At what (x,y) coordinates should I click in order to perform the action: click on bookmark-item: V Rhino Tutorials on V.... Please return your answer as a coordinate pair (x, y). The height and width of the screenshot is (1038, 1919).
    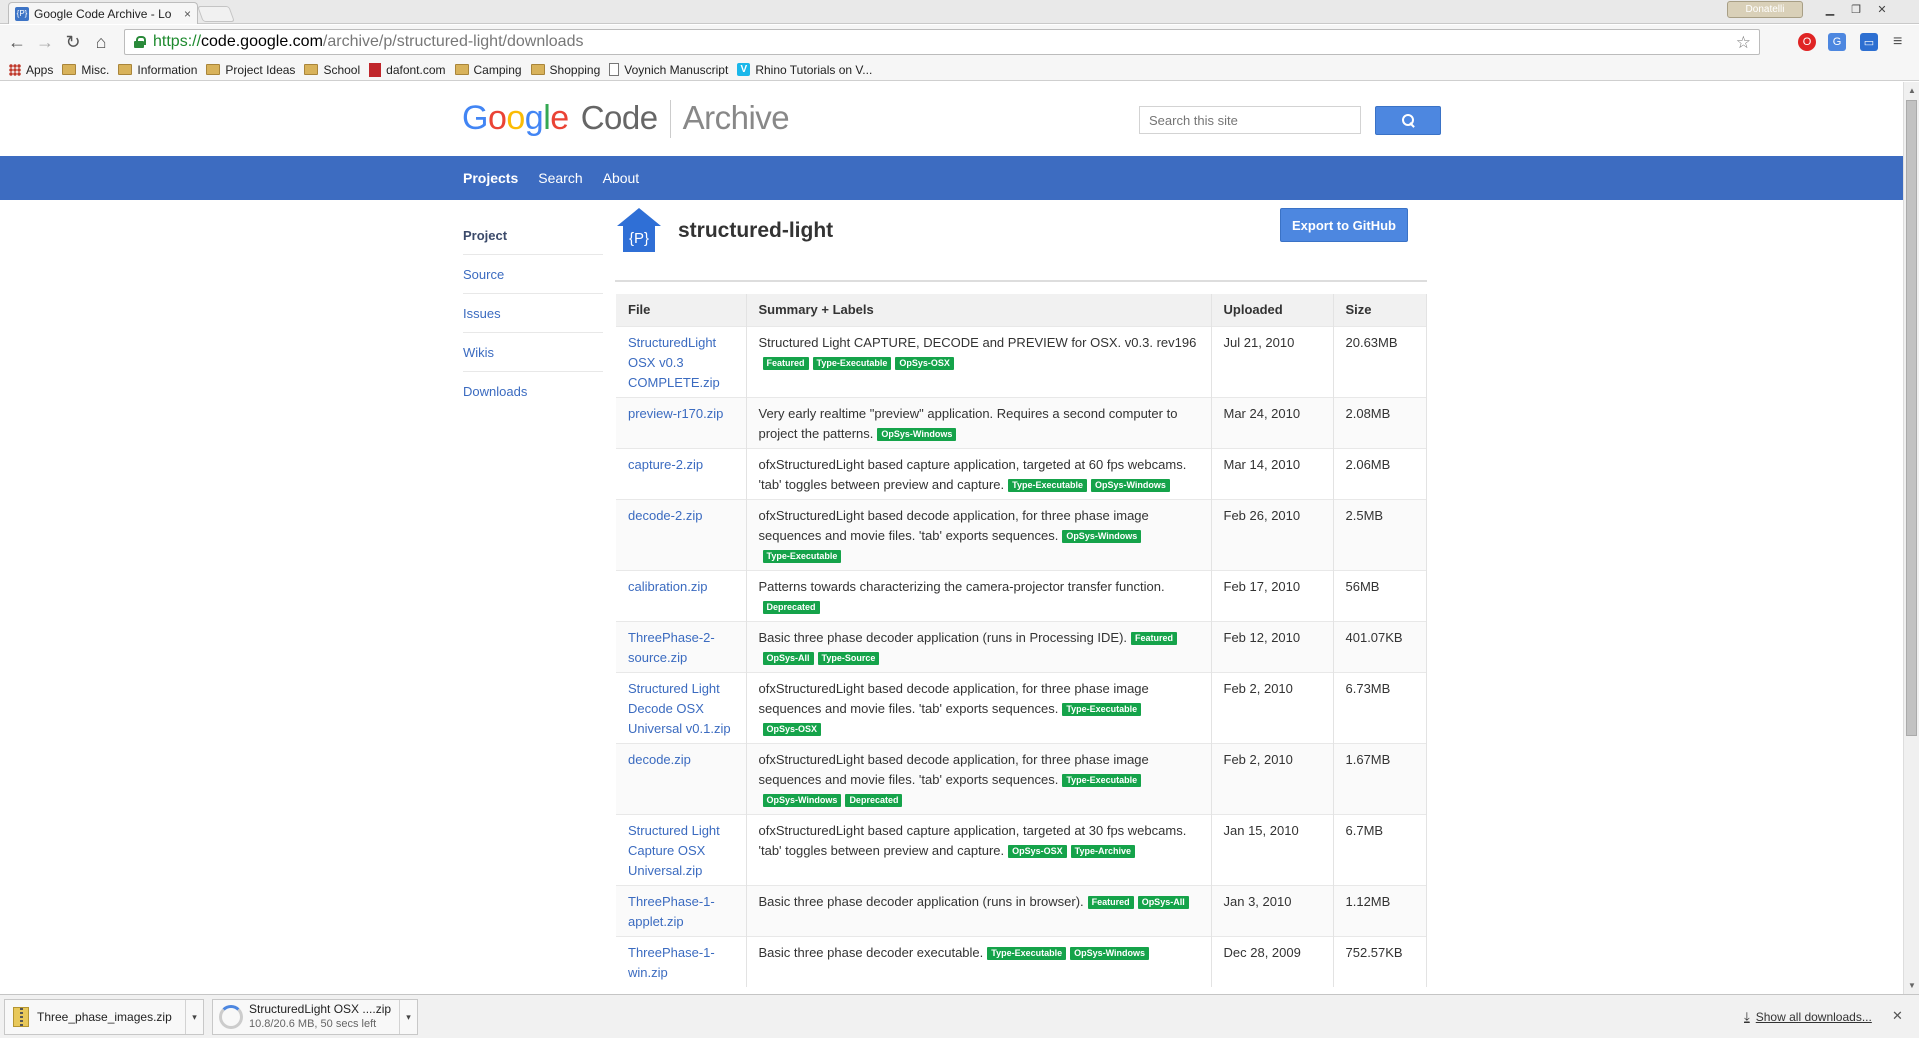
    Looking at the image, I should click on (804, 70).